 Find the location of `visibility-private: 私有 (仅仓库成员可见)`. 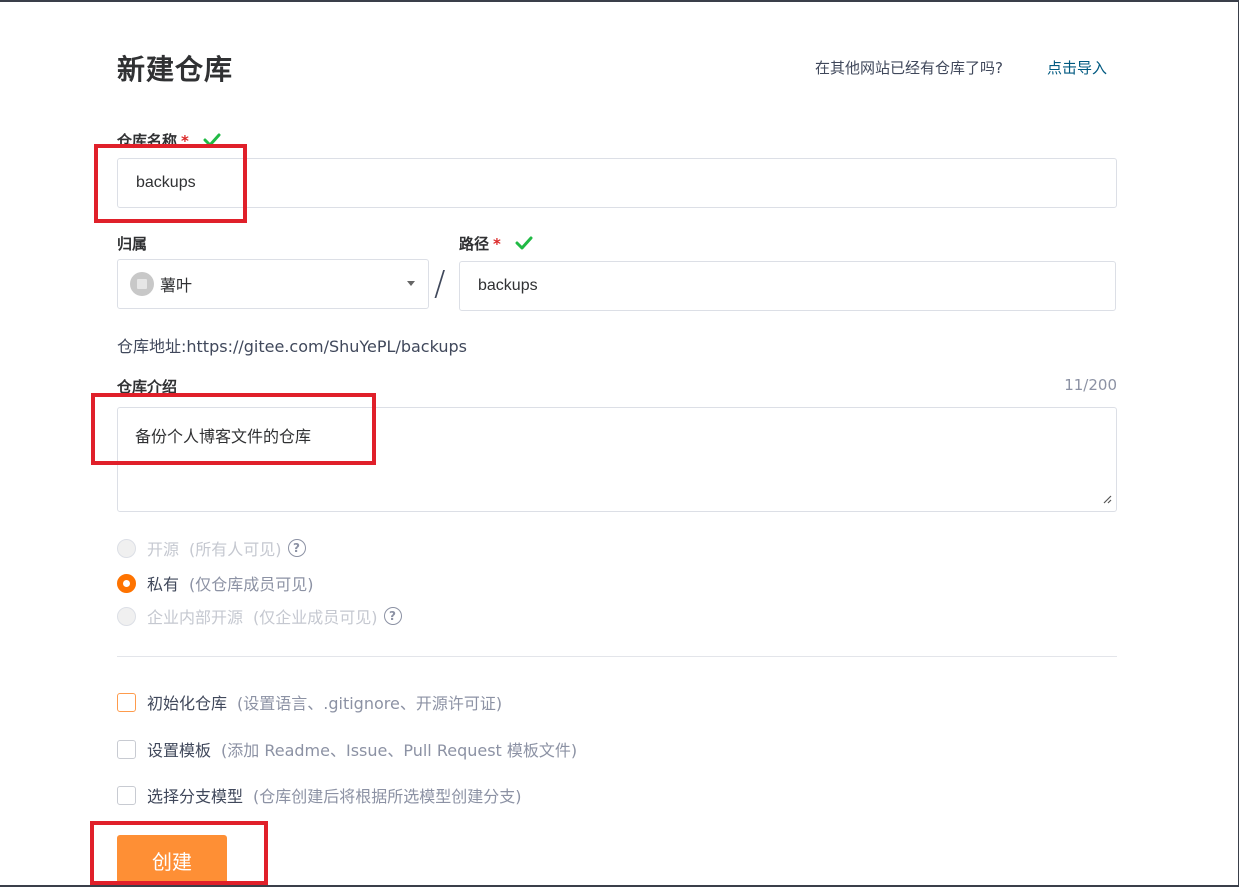

visibility-private: 私有 (仅仓库成员可见) is located at coordinates (215, 583).